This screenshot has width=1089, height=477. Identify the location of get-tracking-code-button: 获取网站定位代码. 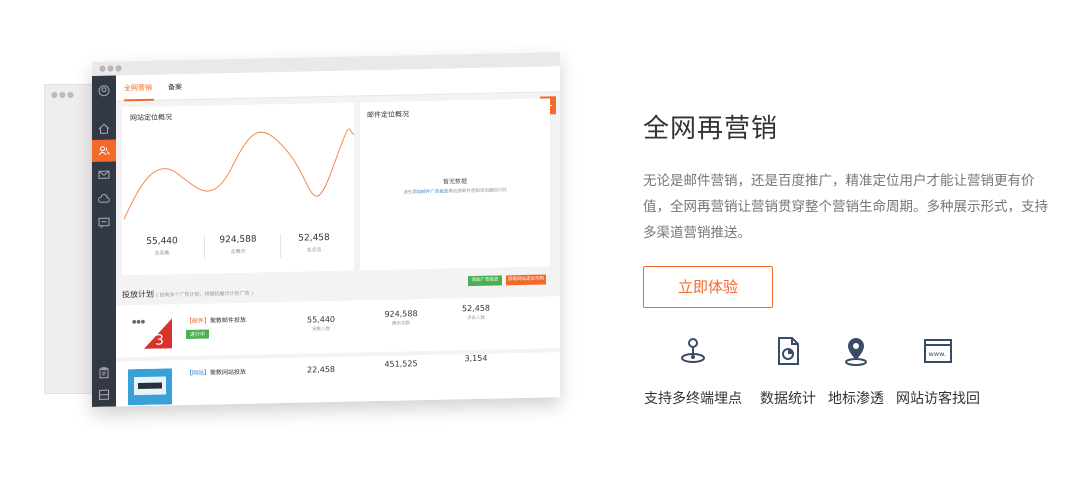
(526, 280).